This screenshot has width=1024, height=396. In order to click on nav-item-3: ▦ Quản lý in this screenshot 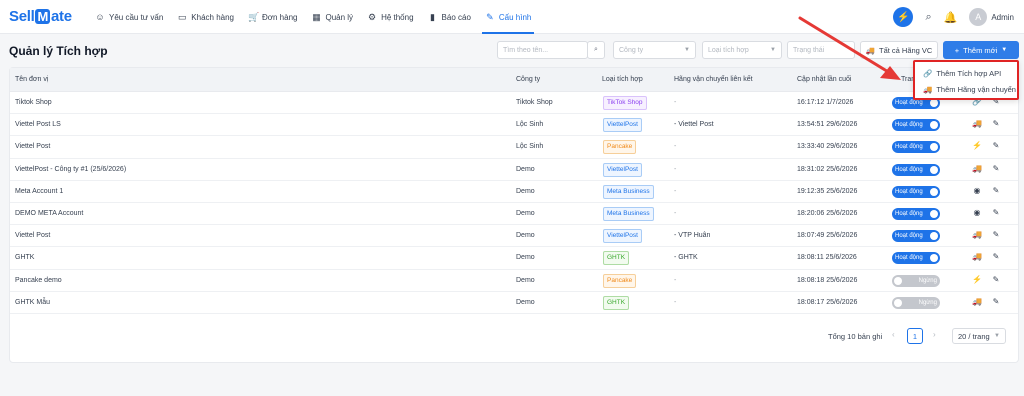, I will do `click(332, 17)`.